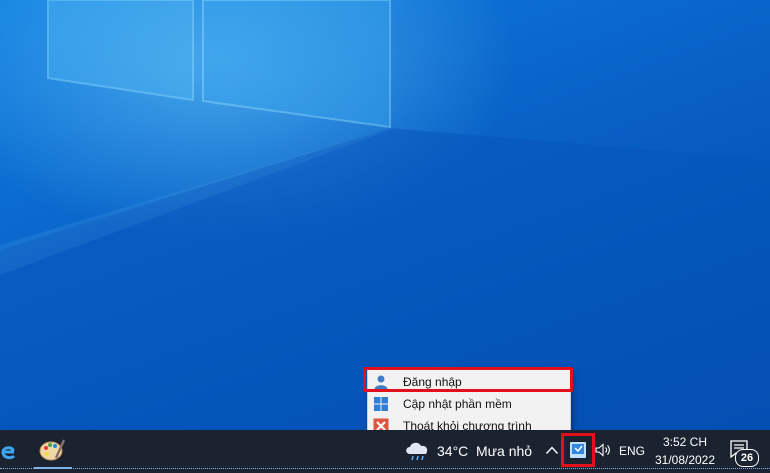 The width and height of the screenshot is (770, 473). I want to click on active-app-indicator, so click(53, 468).